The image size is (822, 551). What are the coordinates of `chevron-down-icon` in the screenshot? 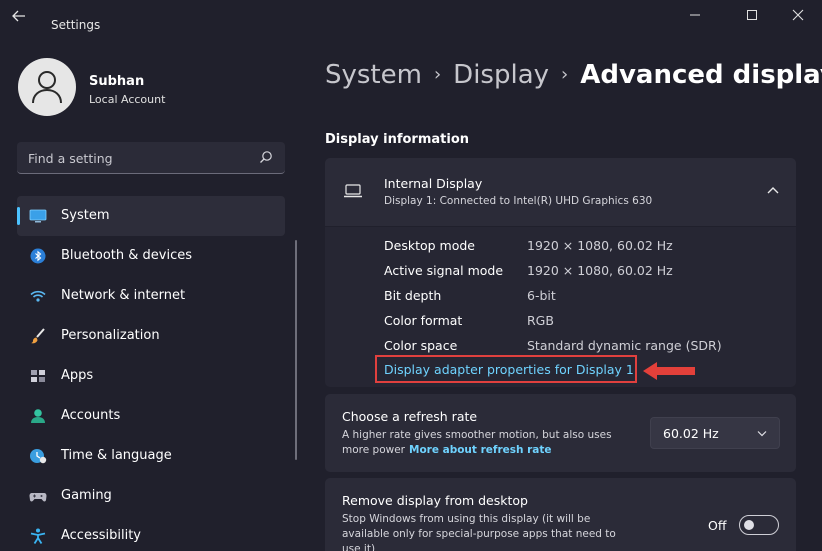 It's located at (762, 434).